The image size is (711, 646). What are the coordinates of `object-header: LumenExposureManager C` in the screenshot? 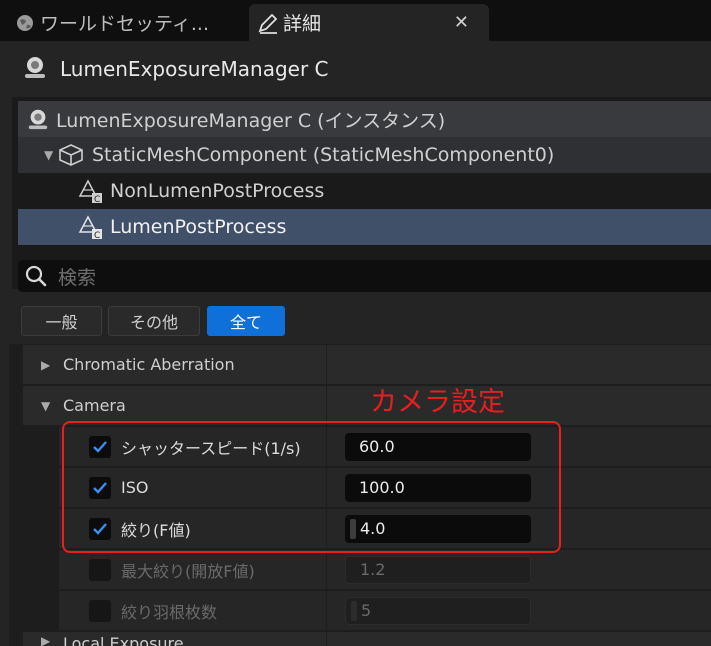 It's located at (355, 69).